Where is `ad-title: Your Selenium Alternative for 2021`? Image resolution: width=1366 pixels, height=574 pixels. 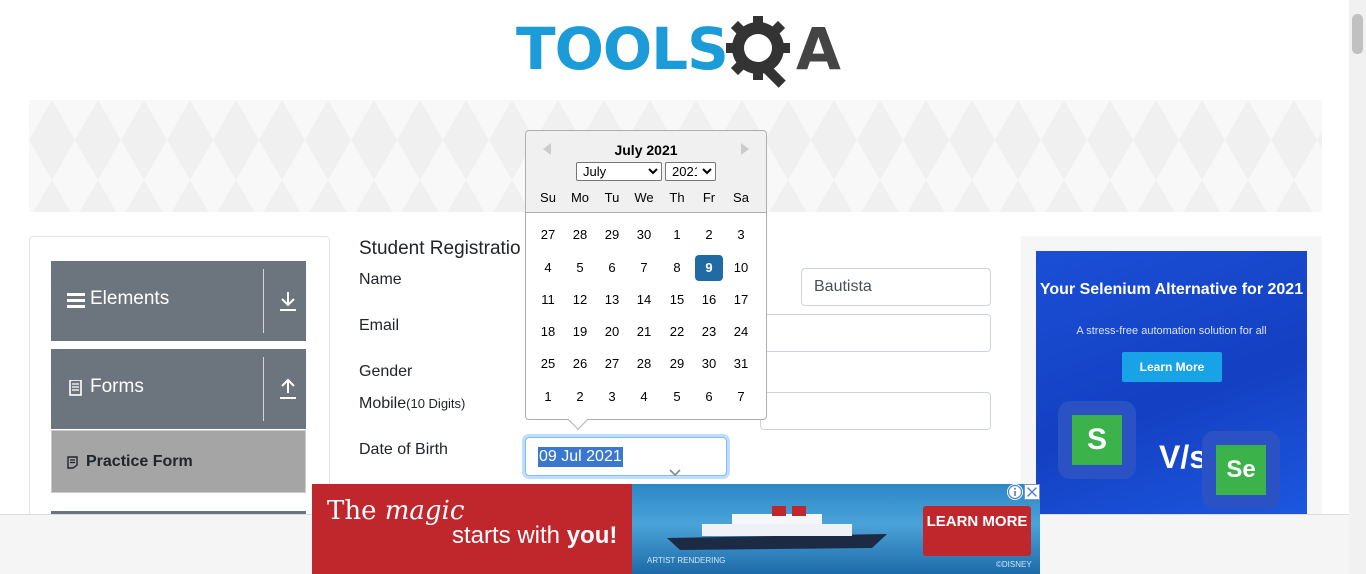 ad-title: Your Selenium Alternative for 2021 is located at coordinates (1171, 289).